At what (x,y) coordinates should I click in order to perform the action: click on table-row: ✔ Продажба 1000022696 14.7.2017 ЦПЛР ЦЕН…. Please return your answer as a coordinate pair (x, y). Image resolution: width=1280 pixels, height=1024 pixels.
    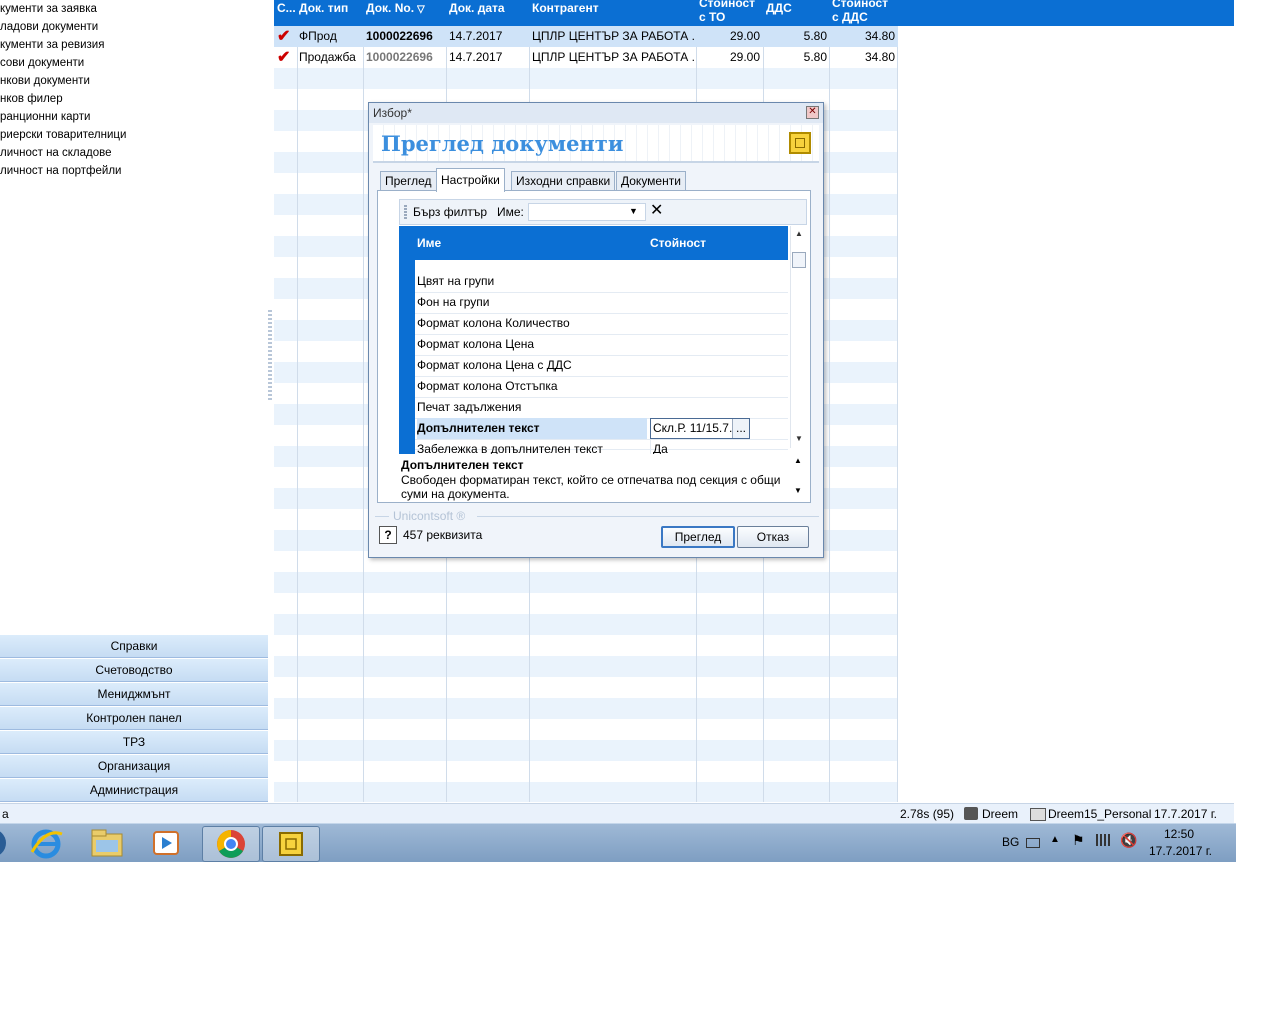
    Looking at the image, I should click on (586, 57).